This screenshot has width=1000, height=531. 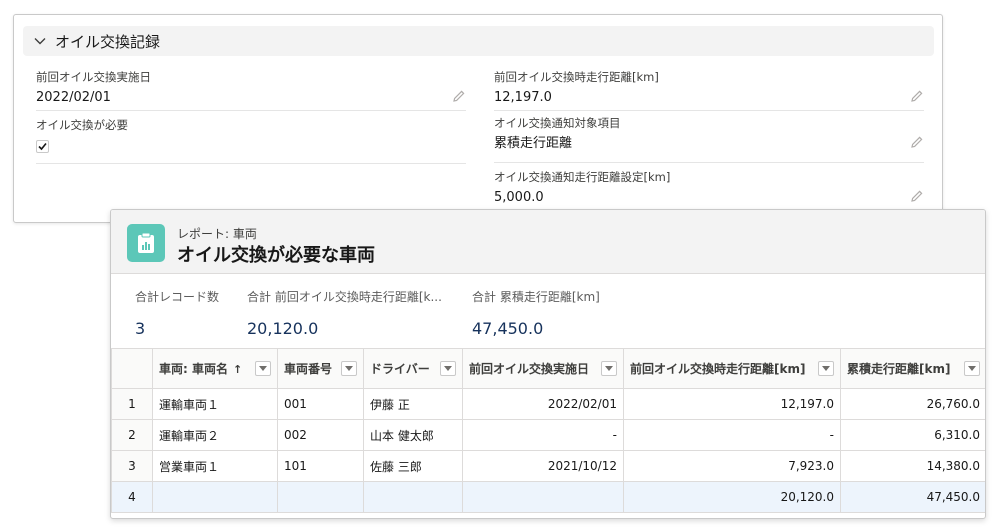 What do you see at coordinates (140, 328) in the screenshot?
I see `summary-value: 3` at bounding box center [140, 328].